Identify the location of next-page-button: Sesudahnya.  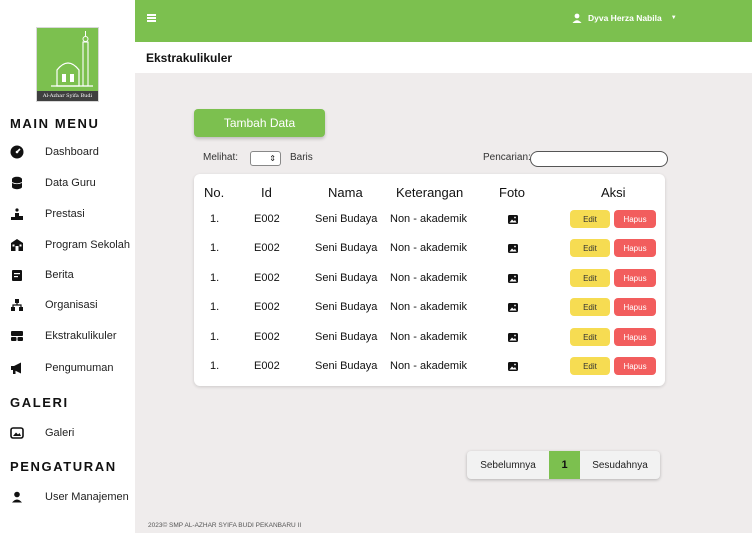
(620, 465).